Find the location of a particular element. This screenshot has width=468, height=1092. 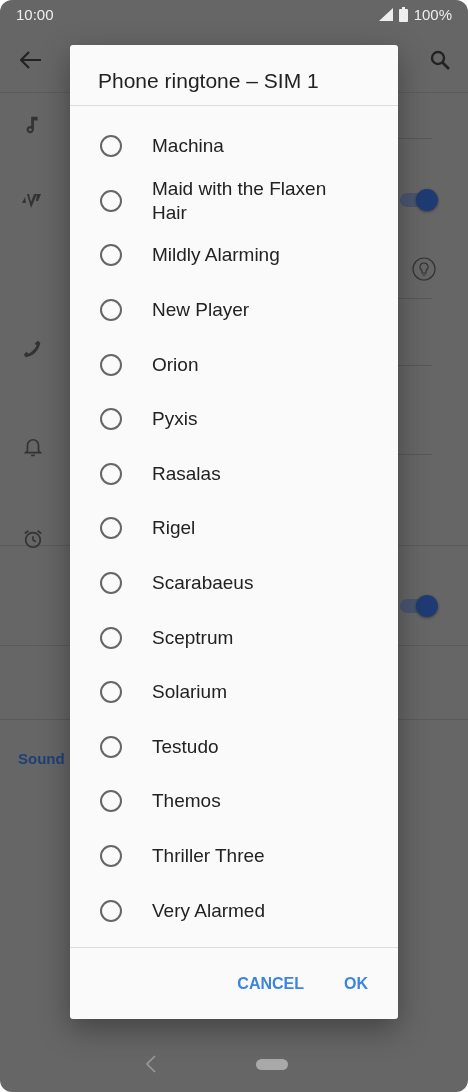

bell-icon is located at coordinates (33, 448).